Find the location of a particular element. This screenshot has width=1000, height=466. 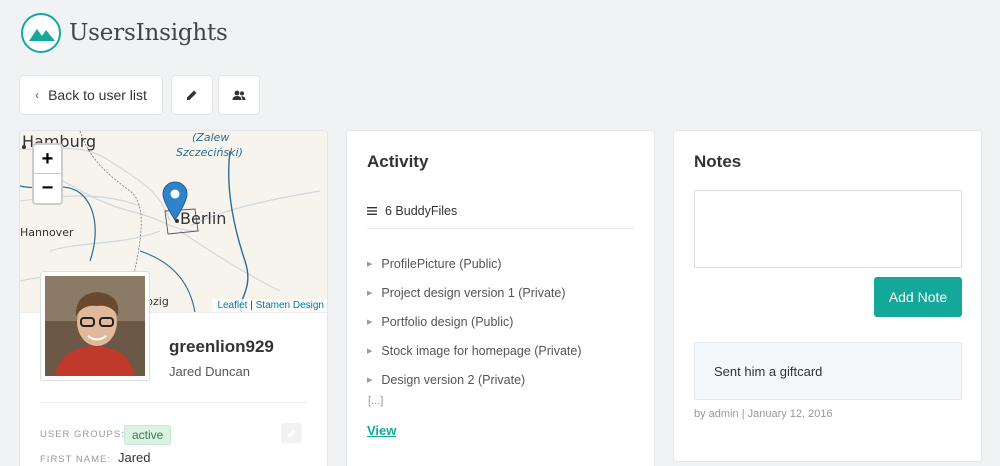

map-zoom-control: + − is located at coordinates (47, 174).